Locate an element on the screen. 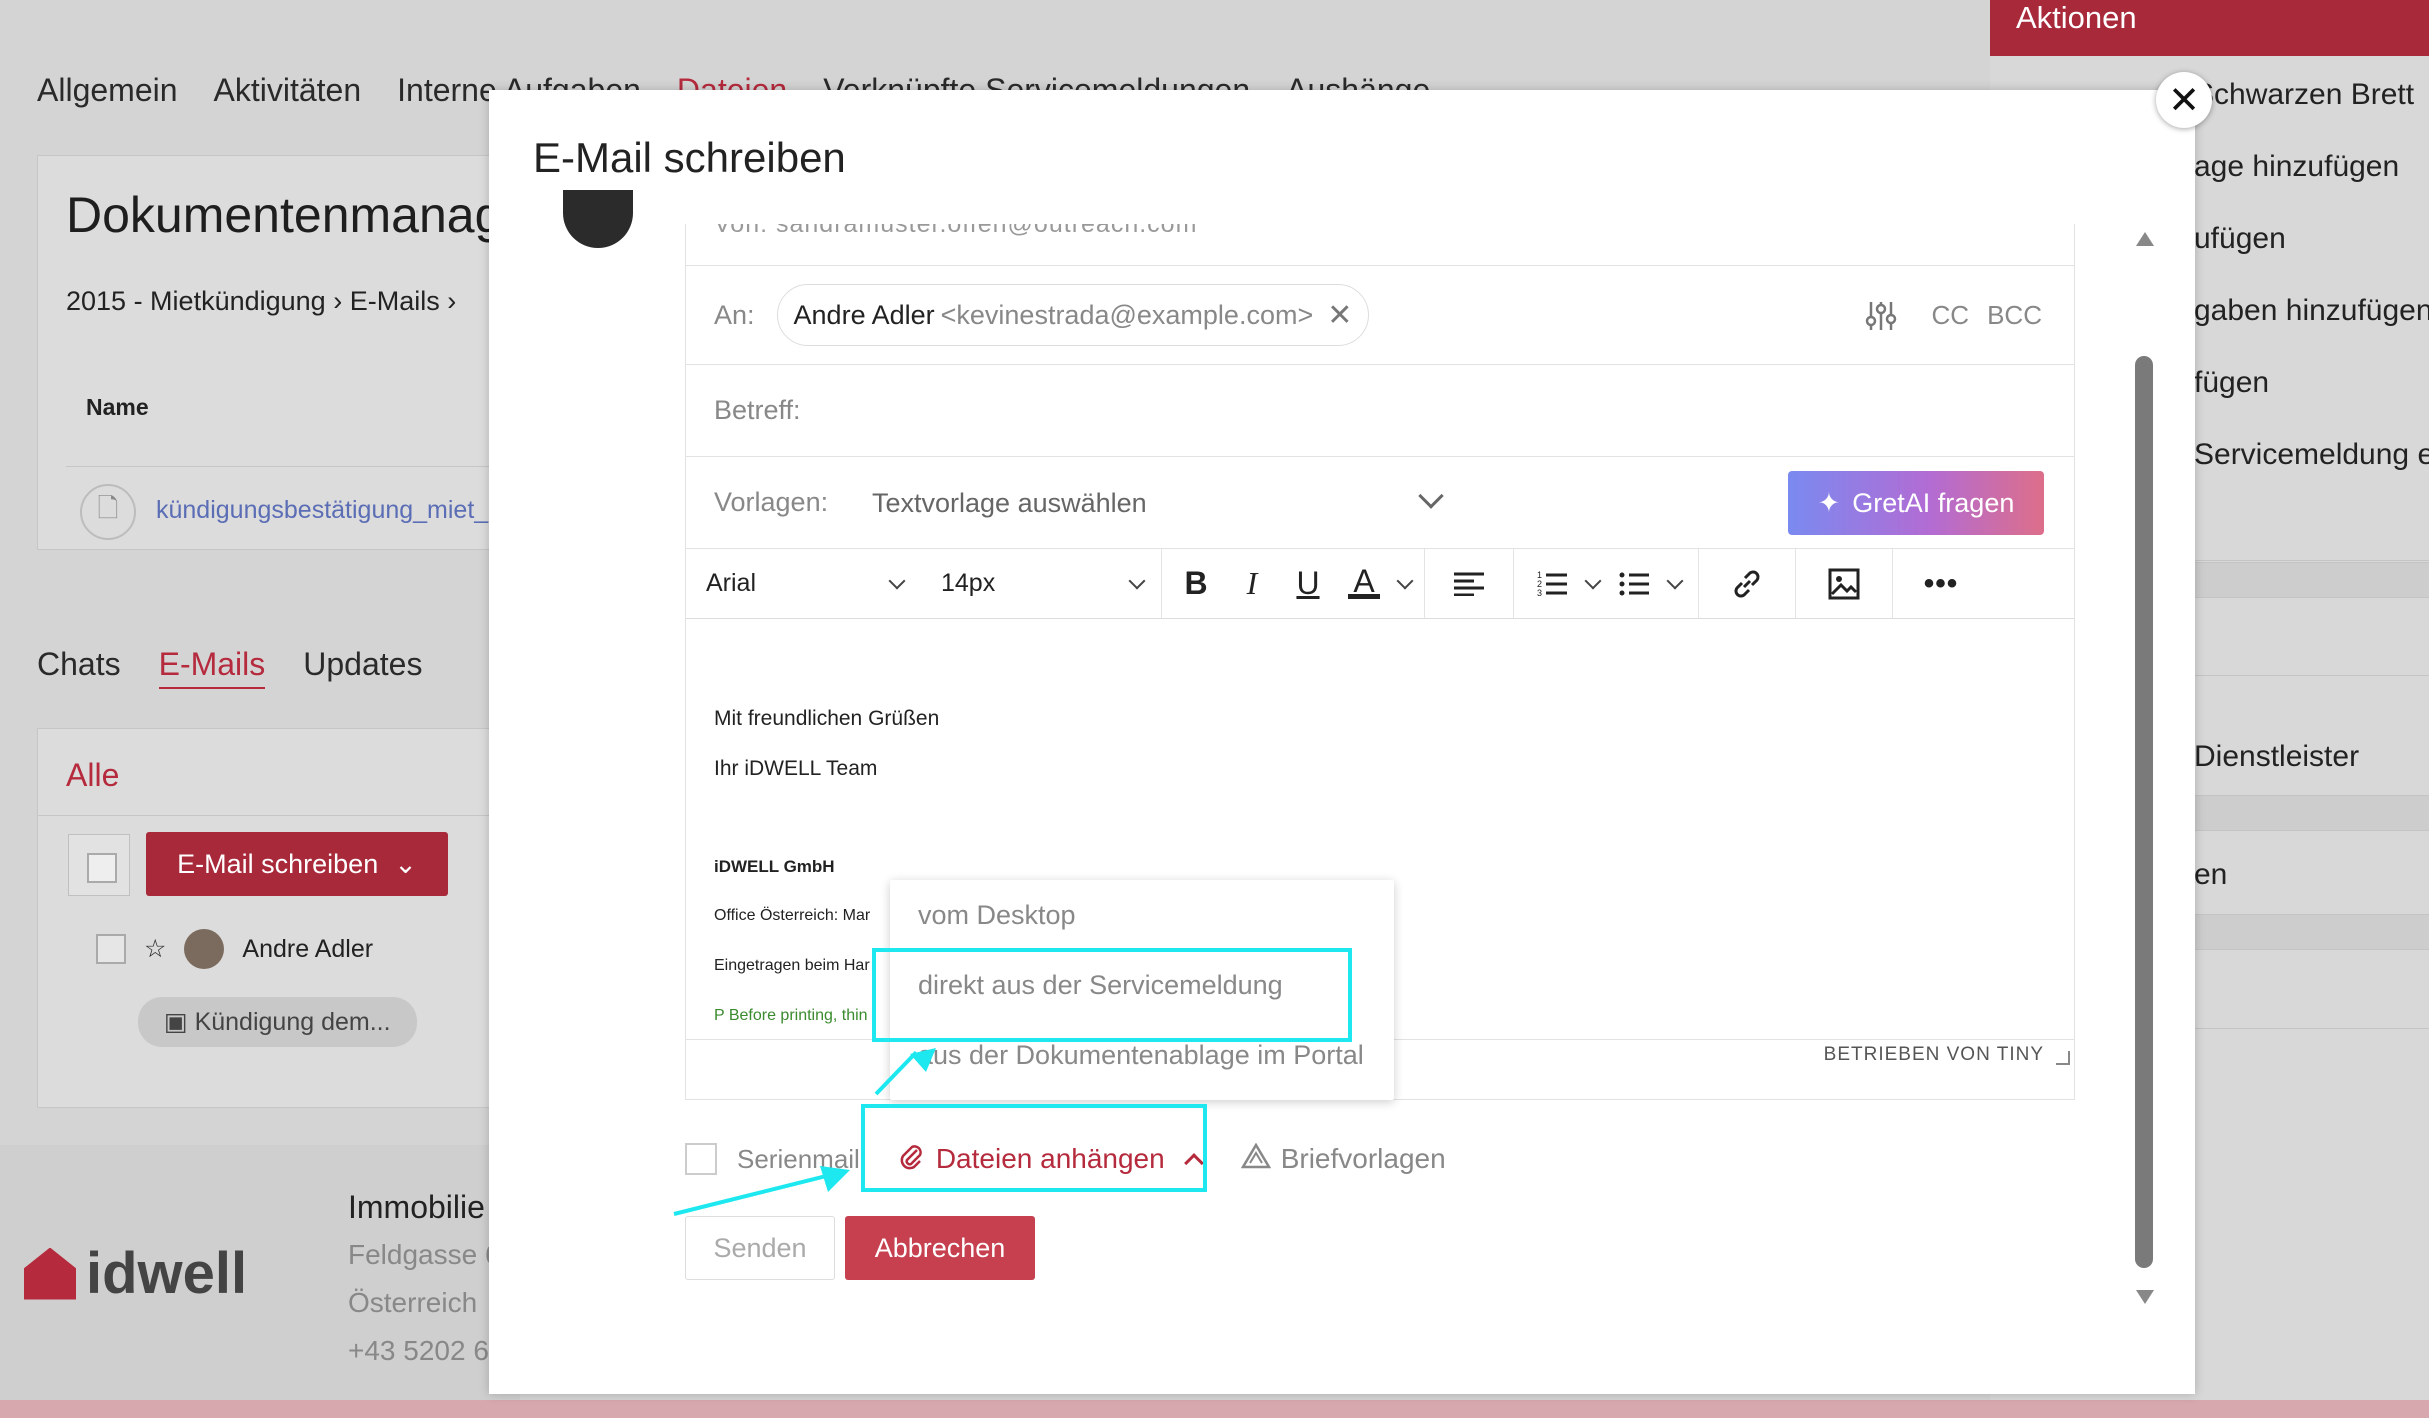 Image resolution: width=2429 pixels, height=1418 pixels. cancel-button: Abbrechen is located at coordinates (940, 1248).